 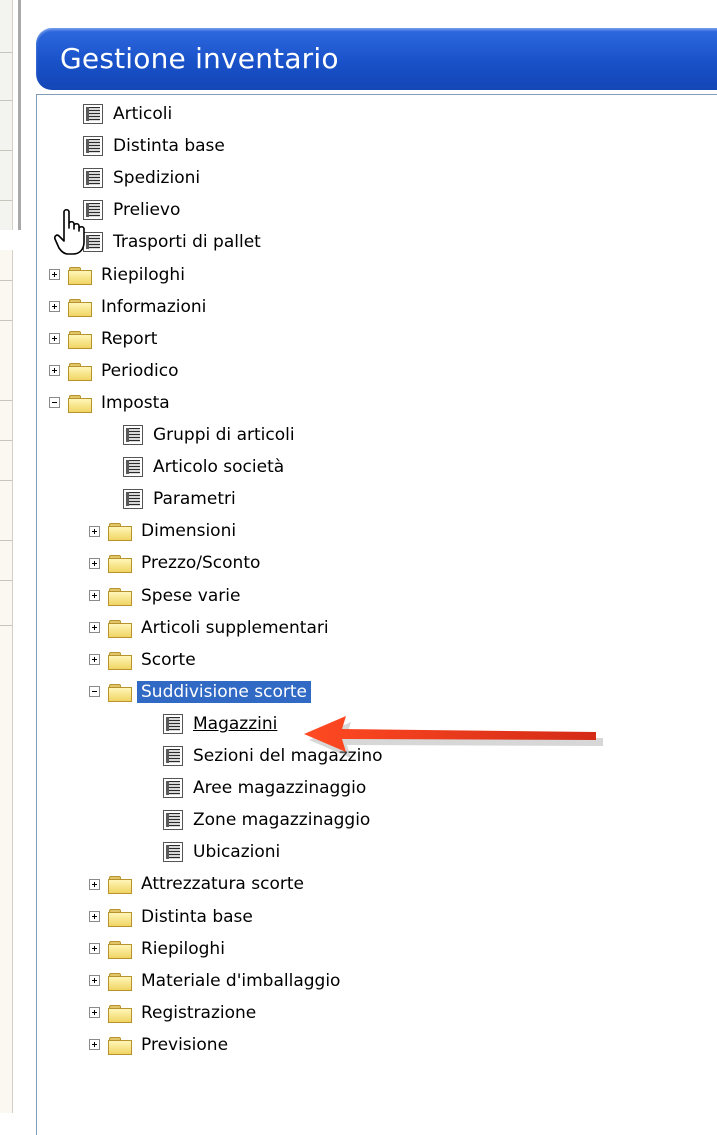 I want to click on tree-folder-item: Previsione, so click(x=158, y=1045).